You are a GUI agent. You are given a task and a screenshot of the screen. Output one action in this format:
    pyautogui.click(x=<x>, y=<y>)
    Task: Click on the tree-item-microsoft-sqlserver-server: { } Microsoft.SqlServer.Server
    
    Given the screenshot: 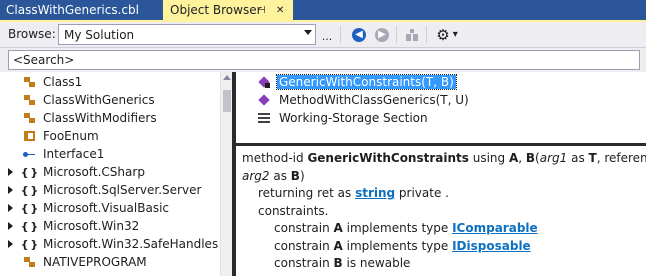 What is the action you would take?
    pyautogui.click(x=110, y=190)
    